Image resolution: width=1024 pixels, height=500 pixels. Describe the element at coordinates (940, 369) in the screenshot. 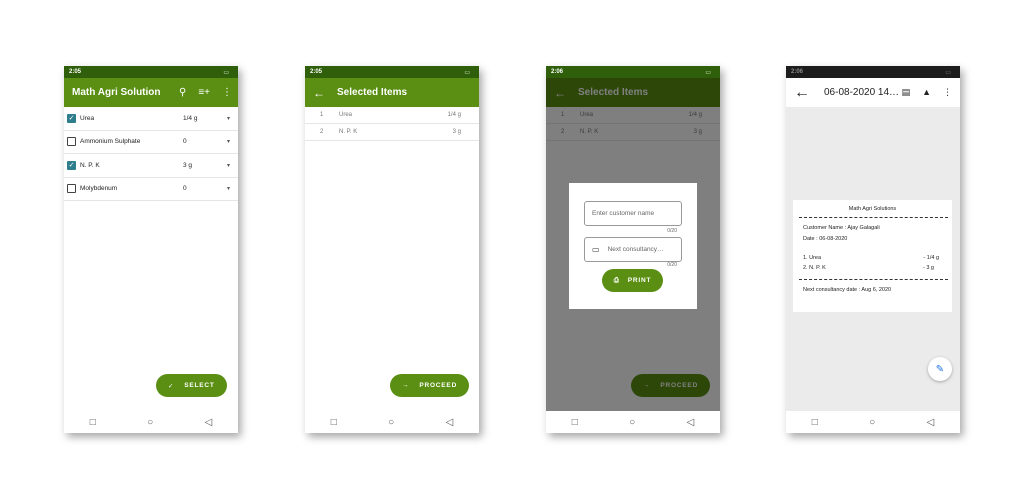

I see `edit-pencil-icon: ✎` at that location.